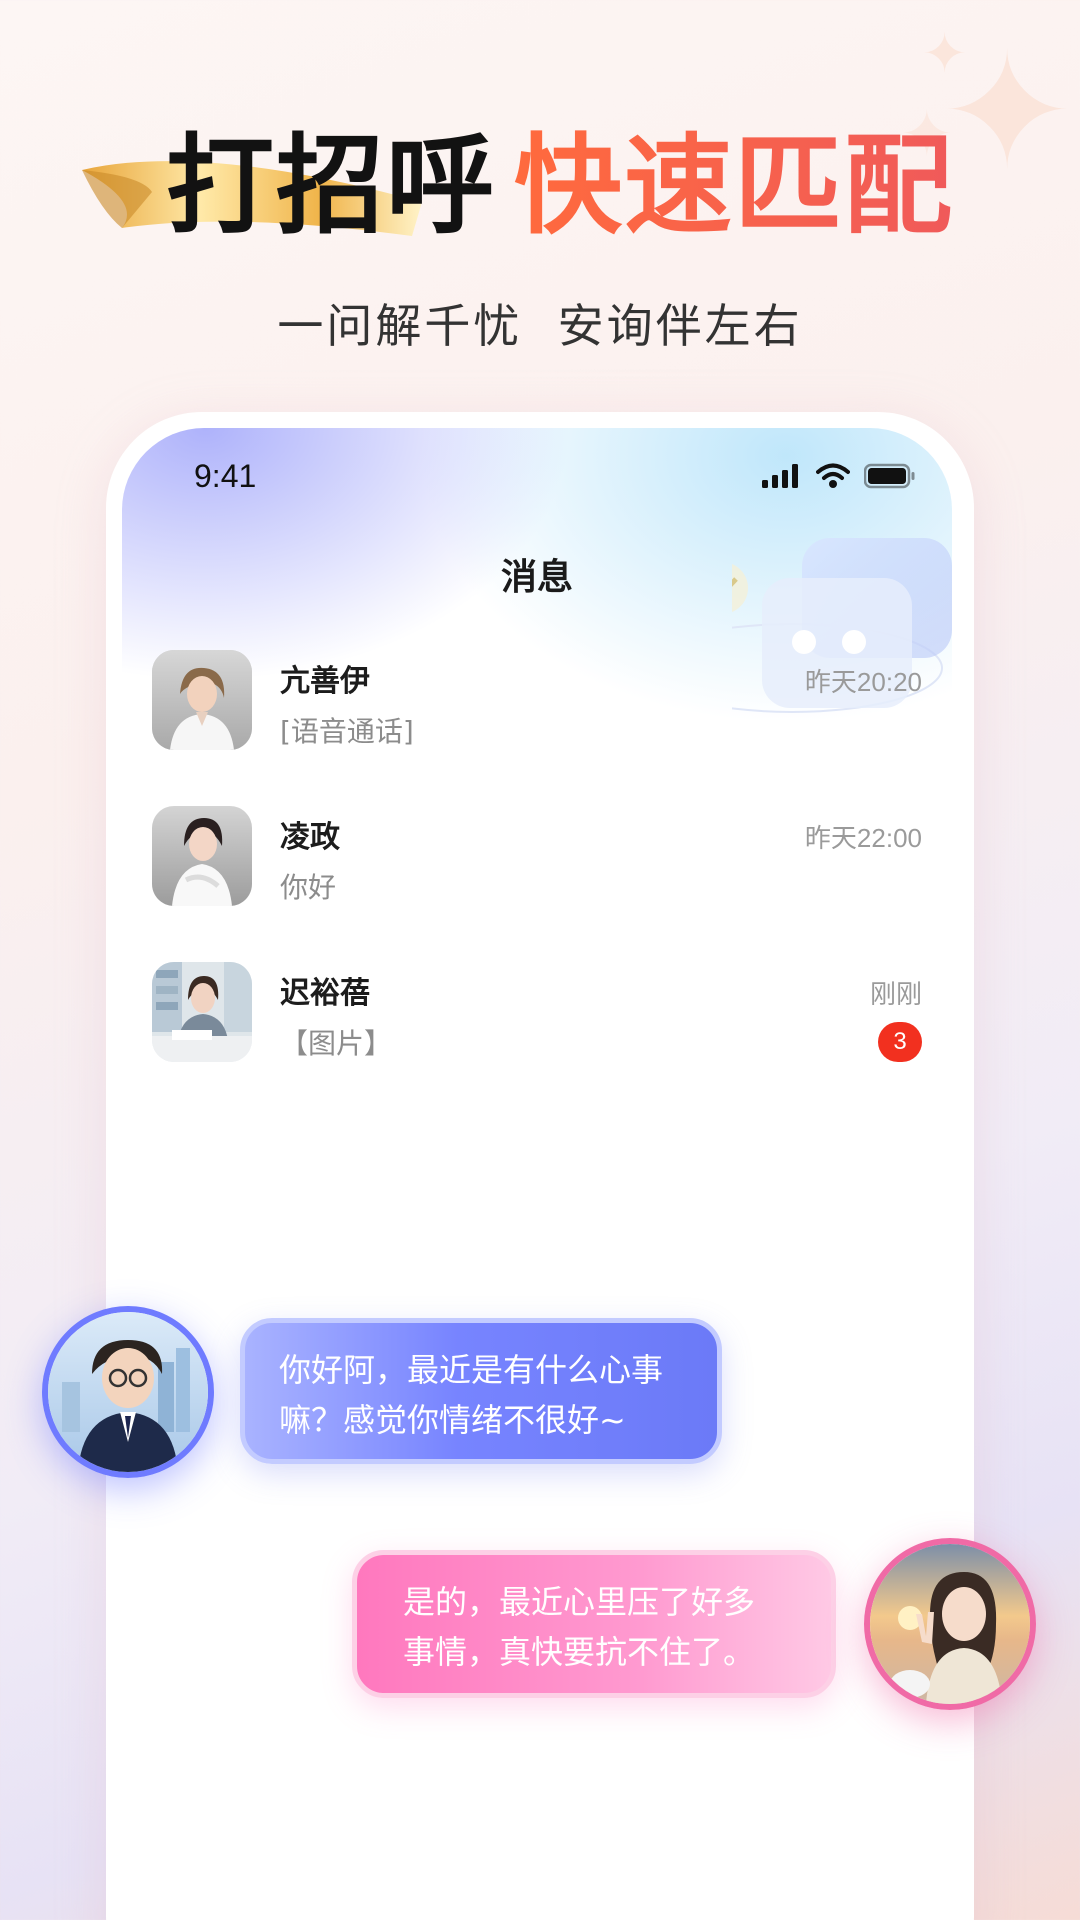  I want to click on message-time: 昨天22:00, so click(863, 838).